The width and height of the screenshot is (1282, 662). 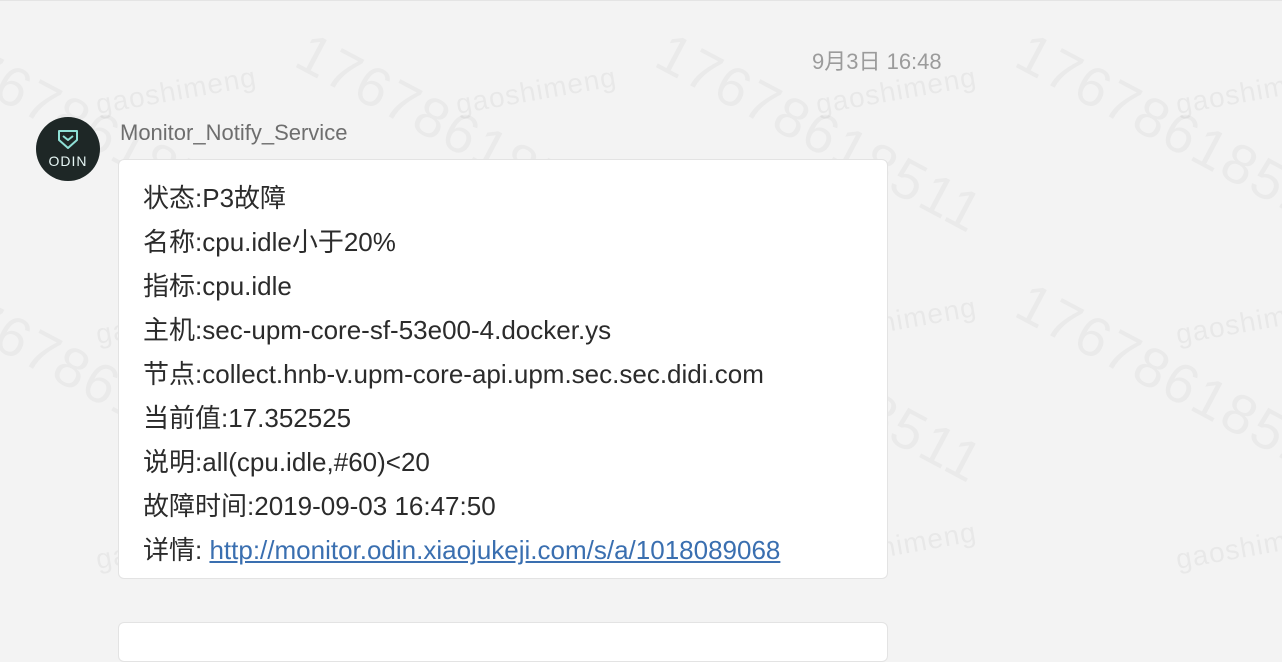 What do you see at coordinates (290, 418) in the screenshot?
I see `alert-current-value: 17.352525` at bounding box center [290, 418].